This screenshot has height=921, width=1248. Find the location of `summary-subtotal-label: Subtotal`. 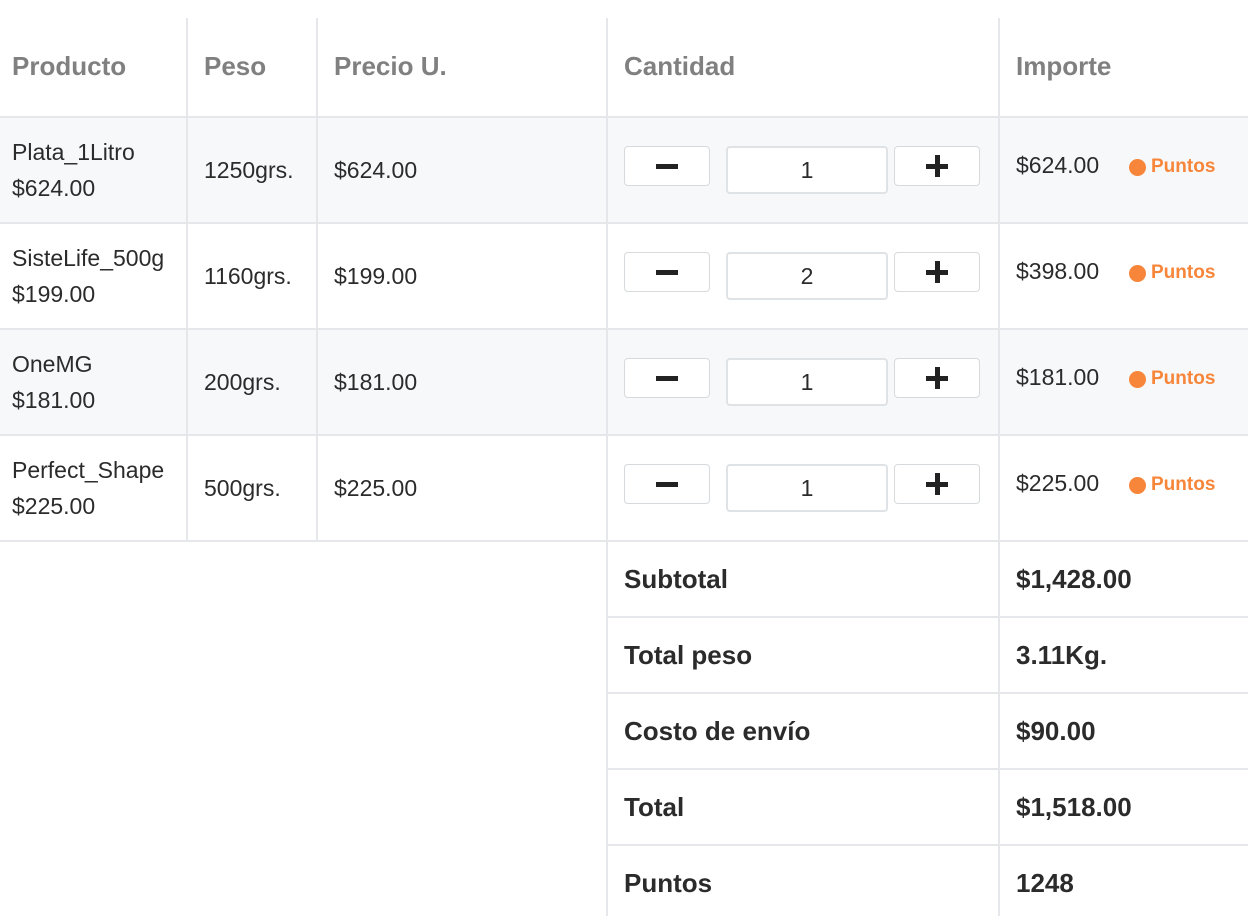

summary-subtotal-label: Subtotal is located at coordinates (676, 578).